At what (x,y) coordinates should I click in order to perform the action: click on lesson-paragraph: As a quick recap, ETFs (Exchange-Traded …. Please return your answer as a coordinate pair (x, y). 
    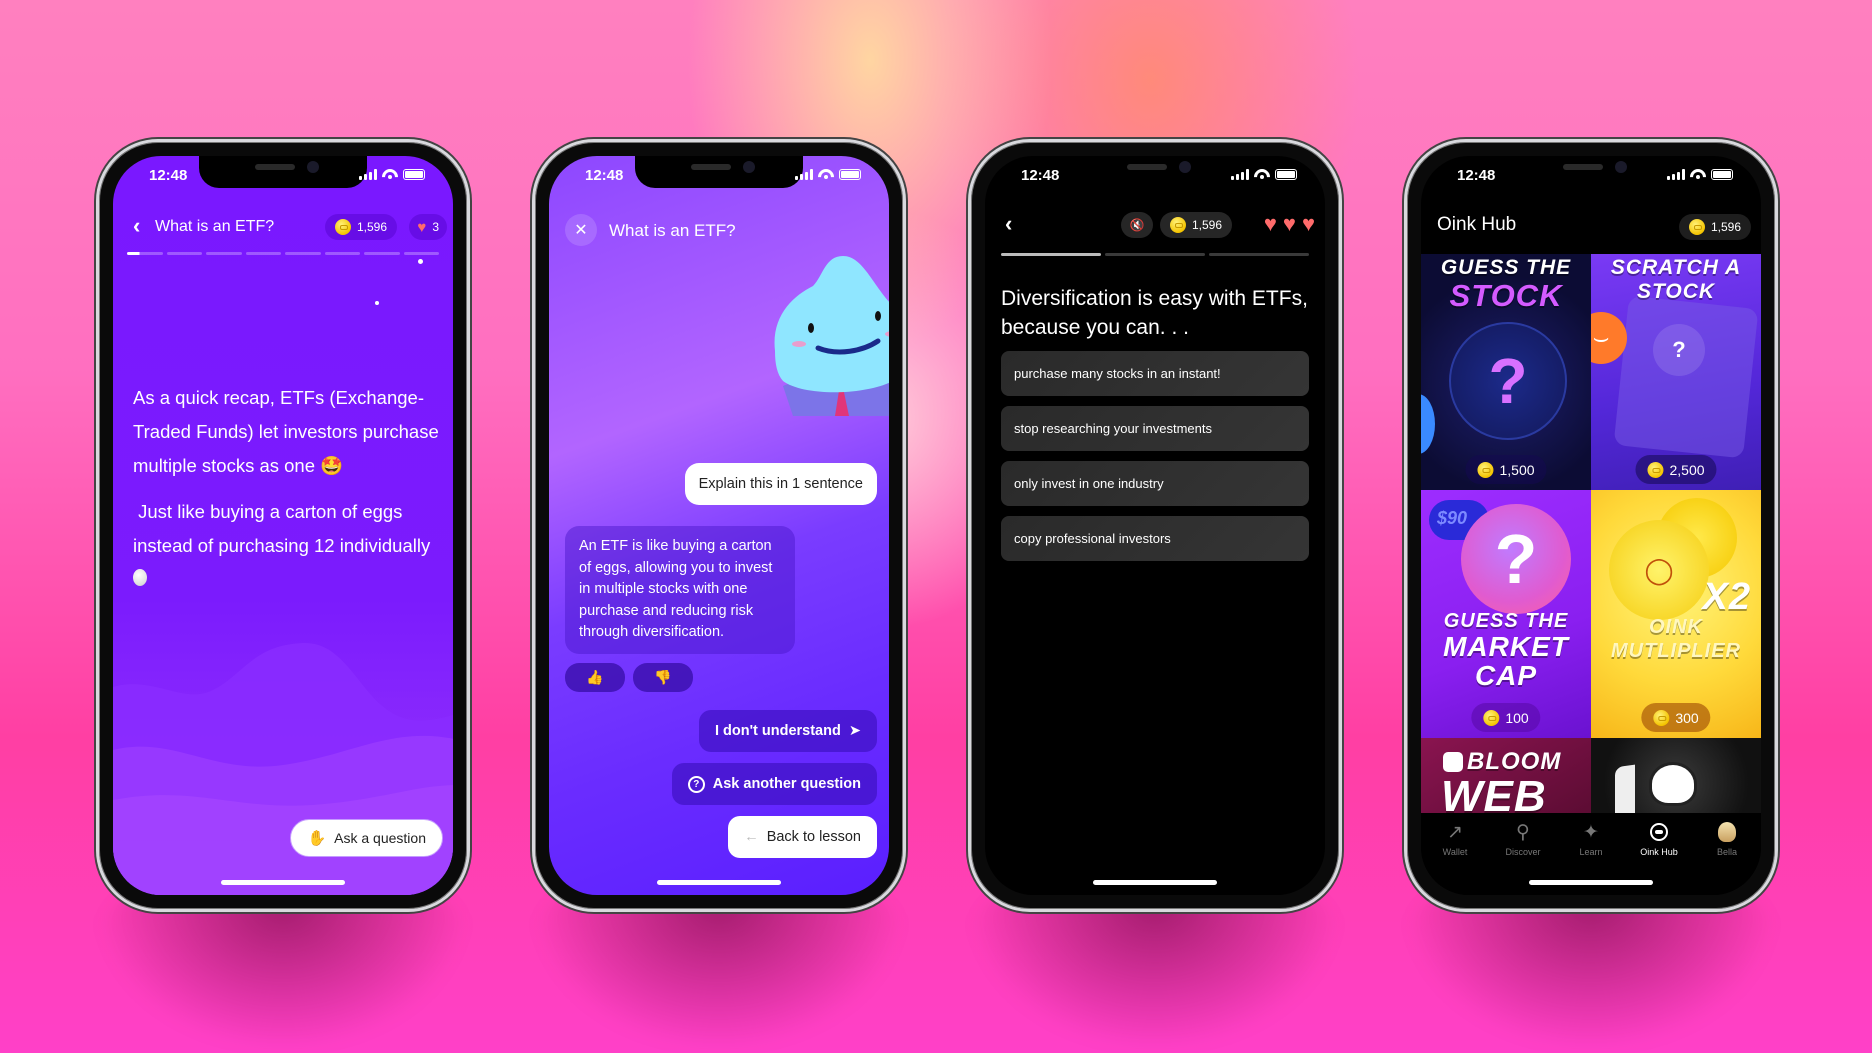
    Looking at the image, I should click on (286, 431).